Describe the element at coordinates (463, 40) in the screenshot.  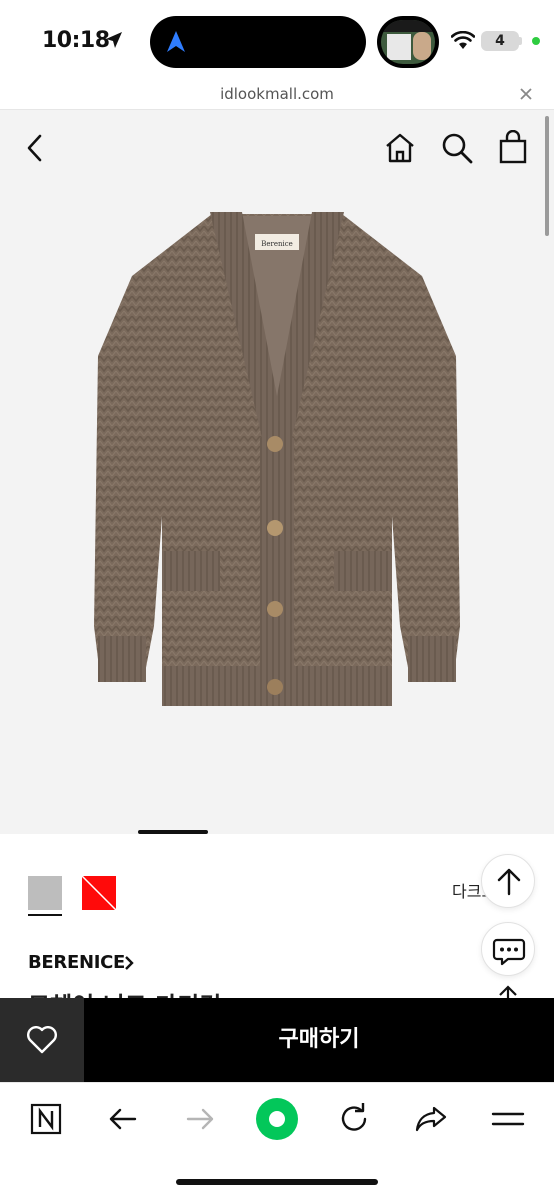
I see `wifi-icon` at that location.